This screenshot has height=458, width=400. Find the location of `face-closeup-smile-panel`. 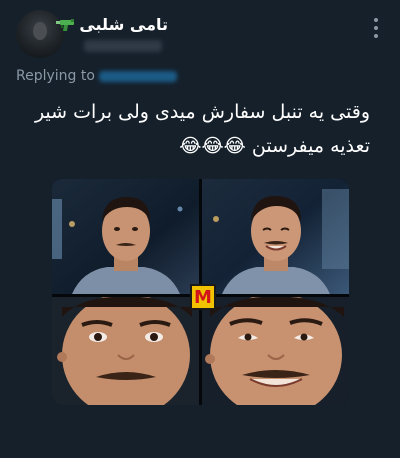

face-closeup-smile-panel is located at coordinates (275, 351).